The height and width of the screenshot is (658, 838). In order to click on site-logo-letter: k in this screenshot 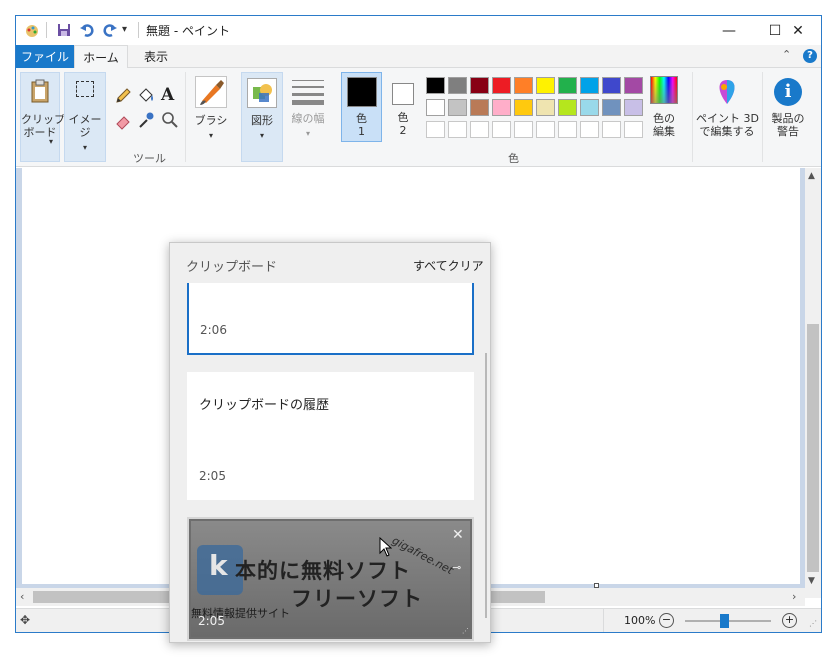, I will do `click(218, 565)`.